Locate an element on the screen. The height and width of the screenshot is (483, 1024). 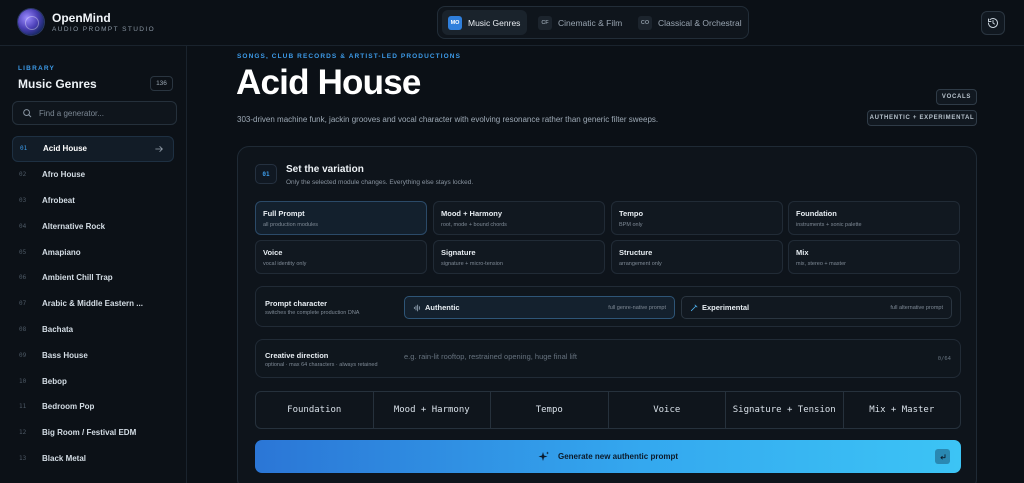
item-label: Bachata is located at coordinates (58, 329).